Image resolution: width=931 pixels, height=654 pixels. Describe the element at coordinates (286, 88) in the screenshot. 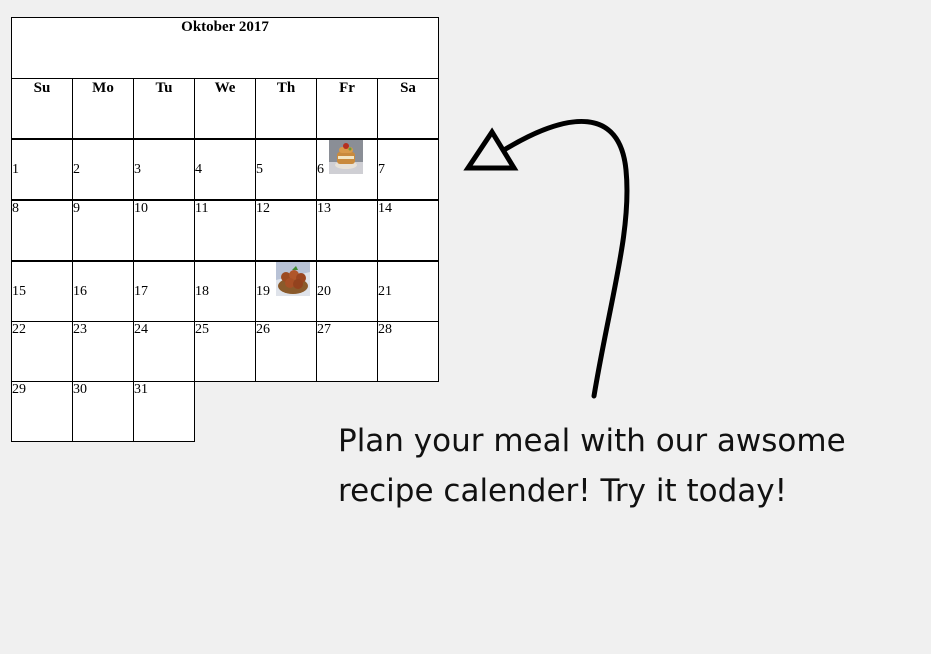

I see `weekday-label: Th` at that location.